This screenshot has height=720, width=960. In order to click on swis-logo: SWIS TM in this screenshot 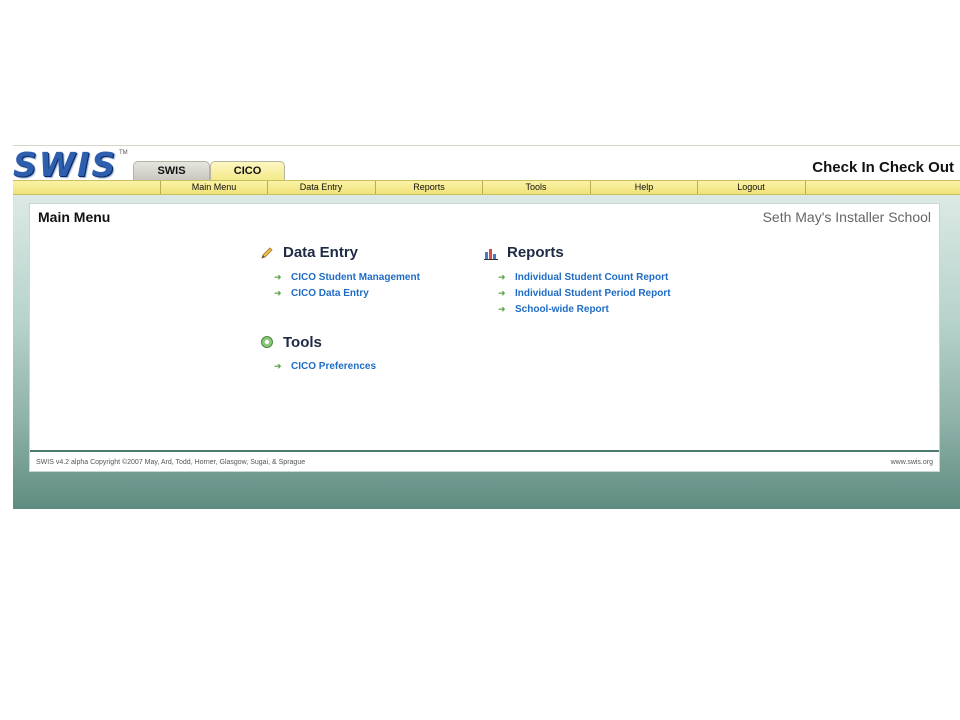, I will do `click(70, 164)`.